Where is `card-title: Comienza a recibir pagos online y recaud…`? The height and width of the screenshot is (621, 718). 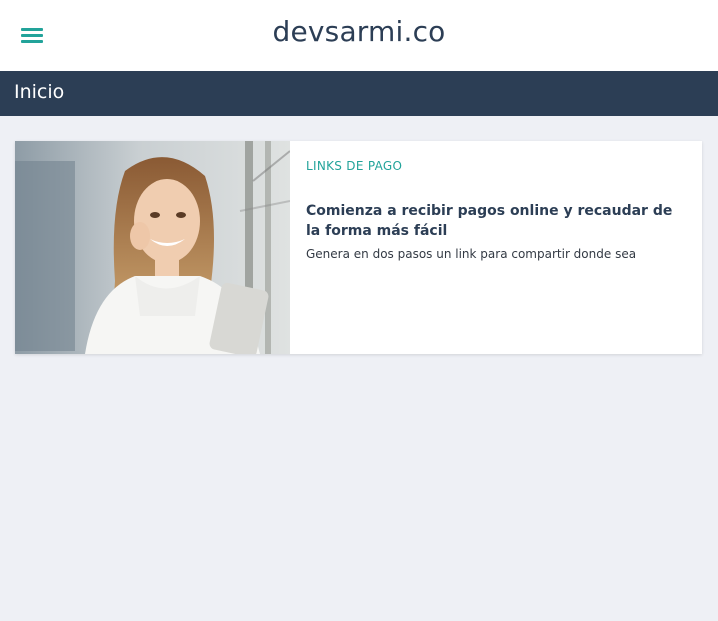 card-title: Comienza a recibir pagos online y recaud… is located at coordinates (491, 221).